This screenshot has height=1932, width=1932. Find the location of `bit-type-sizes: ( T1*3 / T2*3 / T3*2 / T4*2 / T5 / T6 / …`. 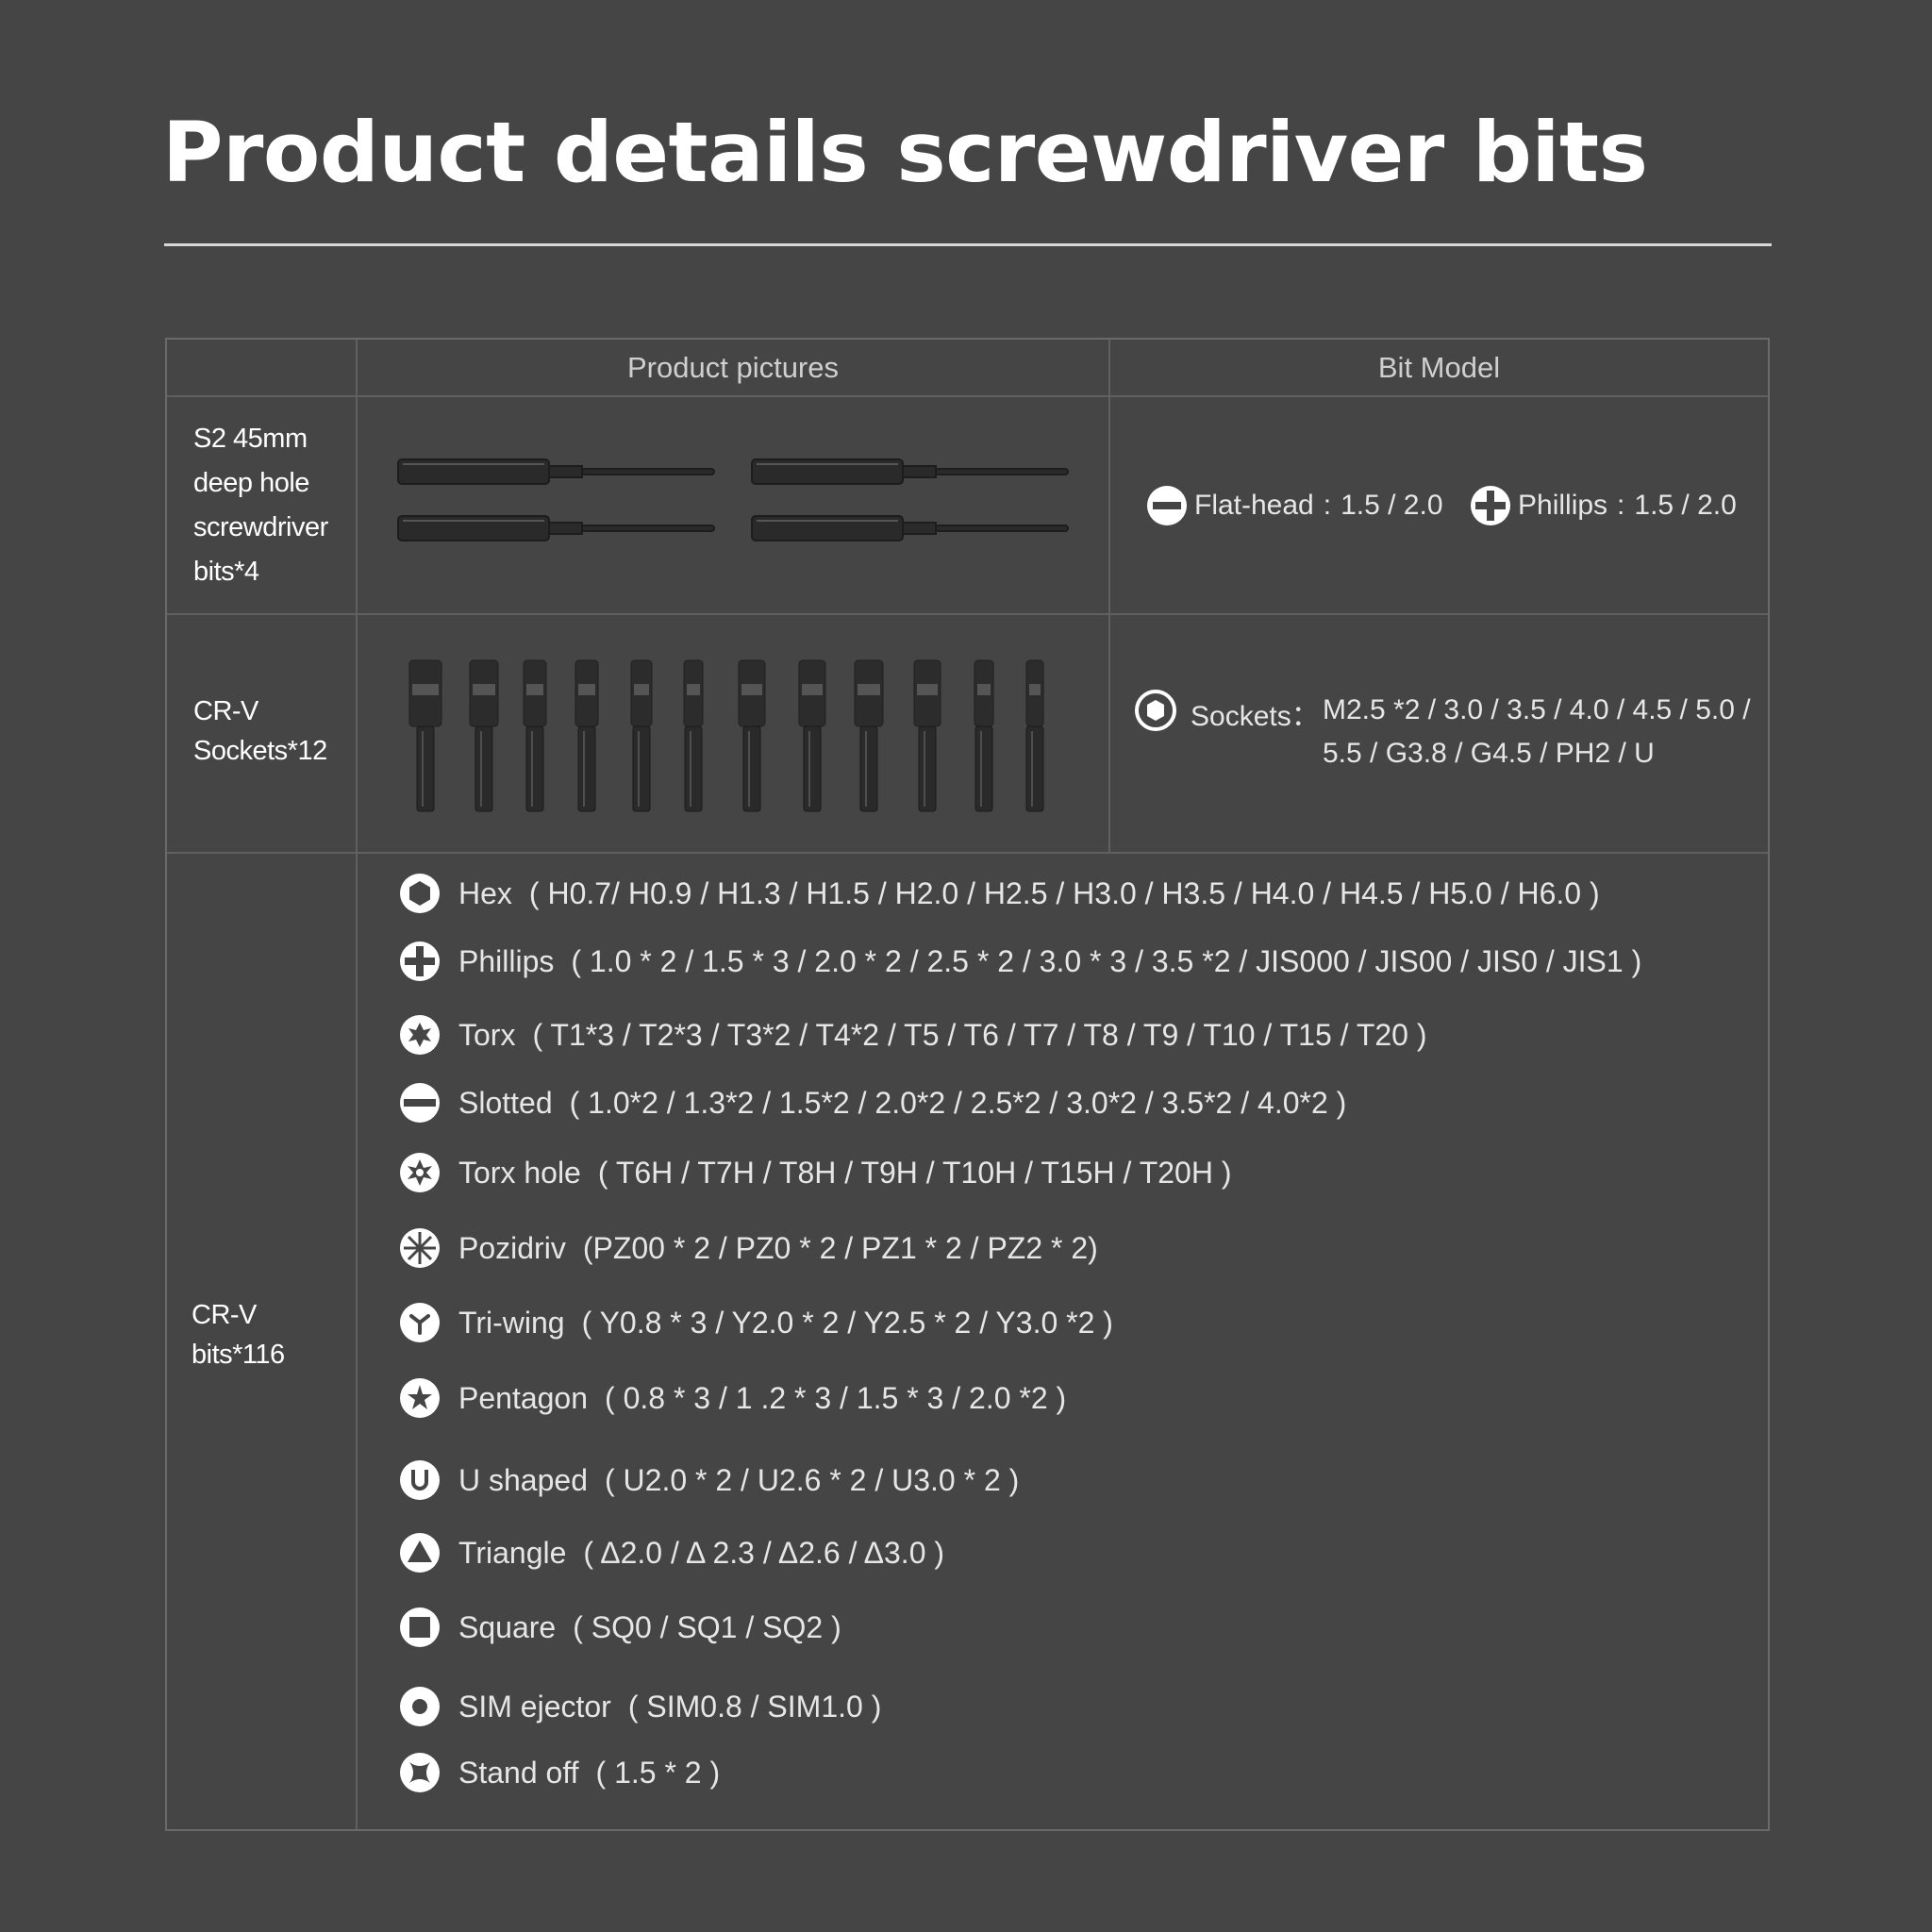

bit-type-sizes: ( T1*3 / T2*3 / T3*2 / T4*2 / T5 / T6 / … is located at coordinates (979, 1035).